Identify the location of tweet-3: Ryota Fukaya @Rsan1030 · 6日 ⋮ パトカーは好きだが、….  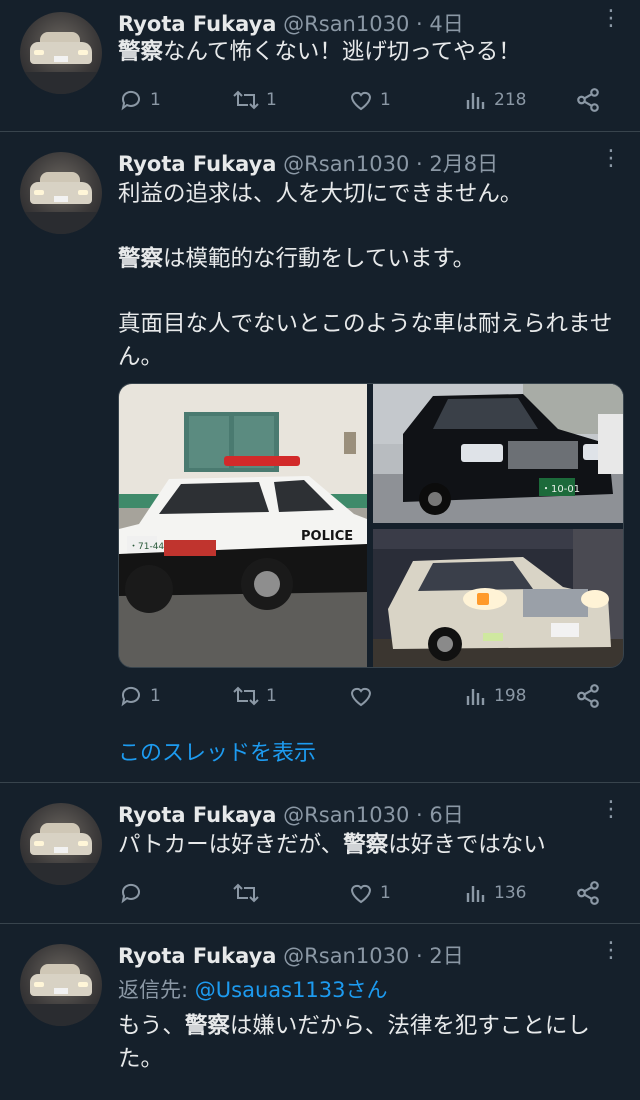
(320, 853).